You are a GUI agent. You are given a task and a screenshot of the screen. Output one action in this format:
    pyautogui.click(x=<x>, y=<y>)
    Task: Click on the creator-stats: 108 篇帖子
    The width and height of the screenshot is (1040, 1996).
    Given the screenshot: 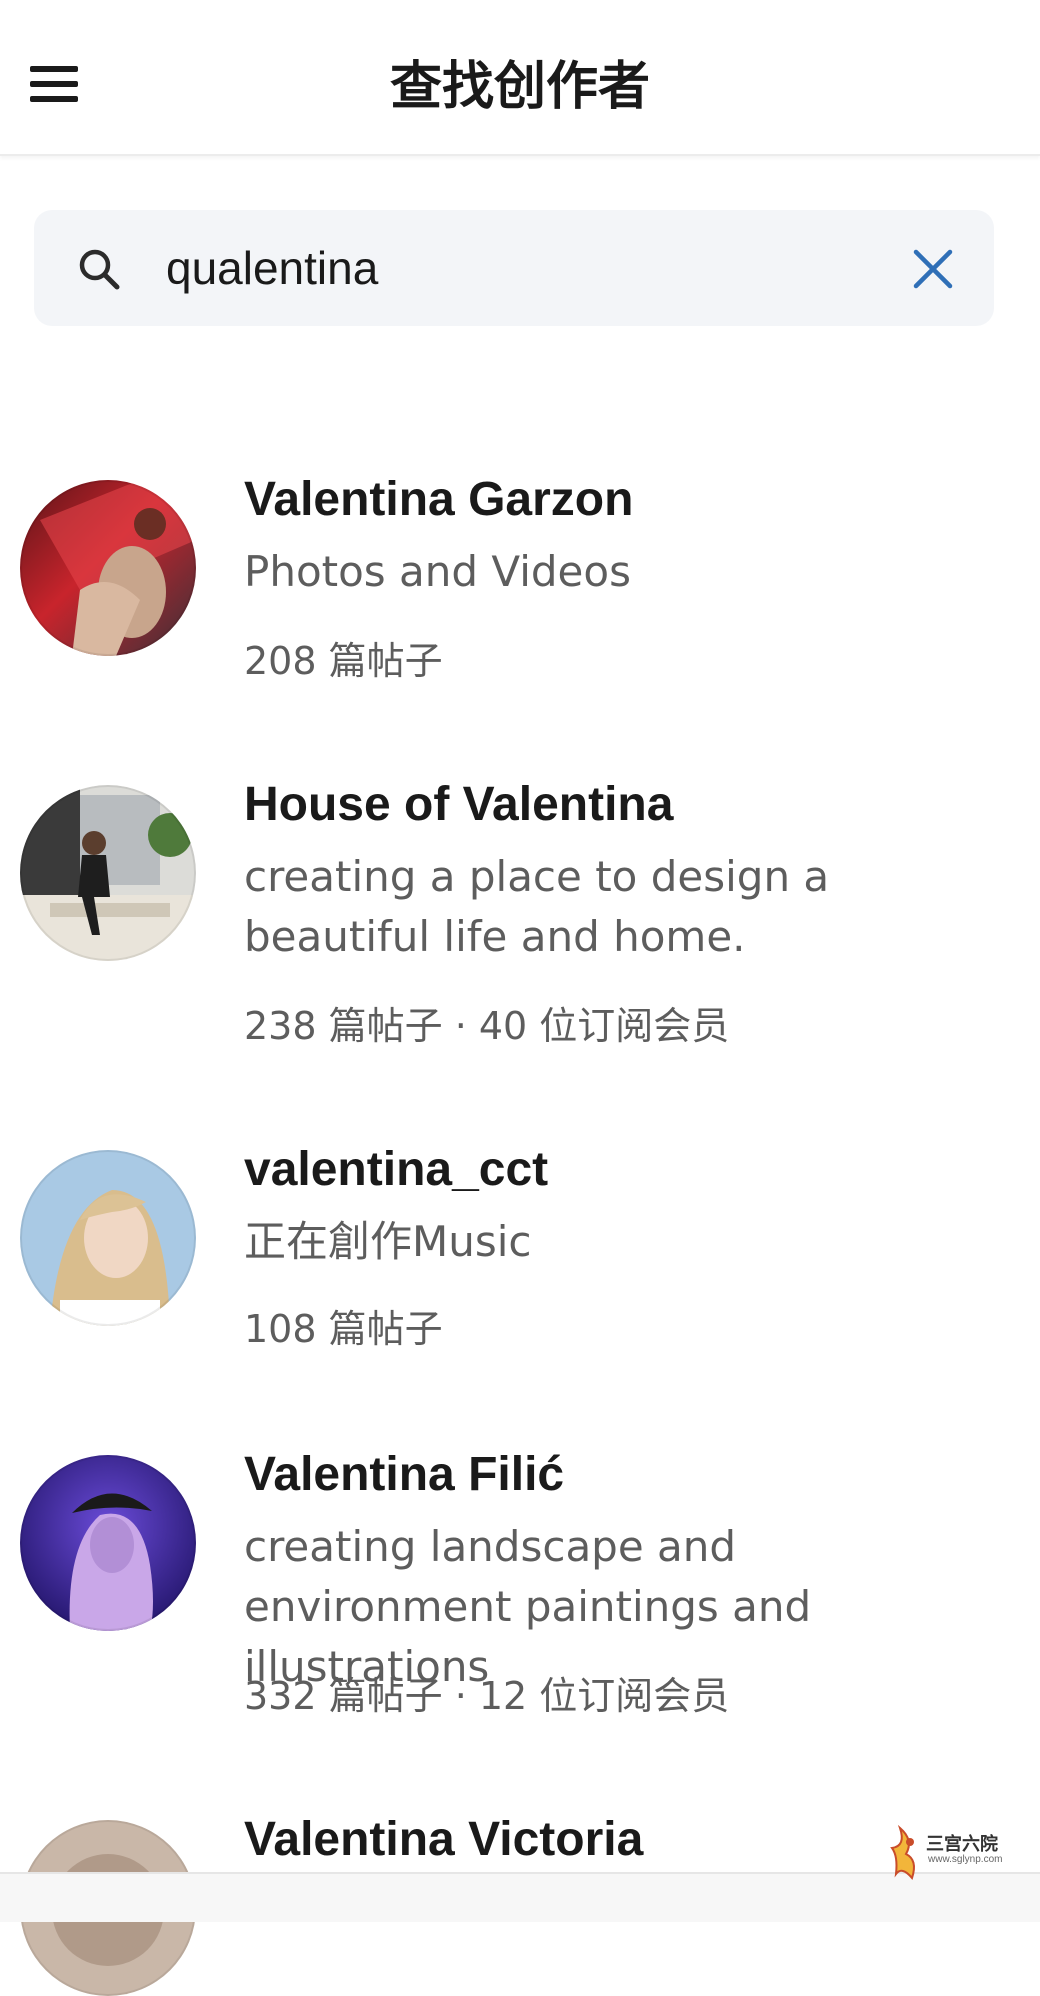 What is the action you would take?
    pyautogui.click(x=343, y=1329)
    